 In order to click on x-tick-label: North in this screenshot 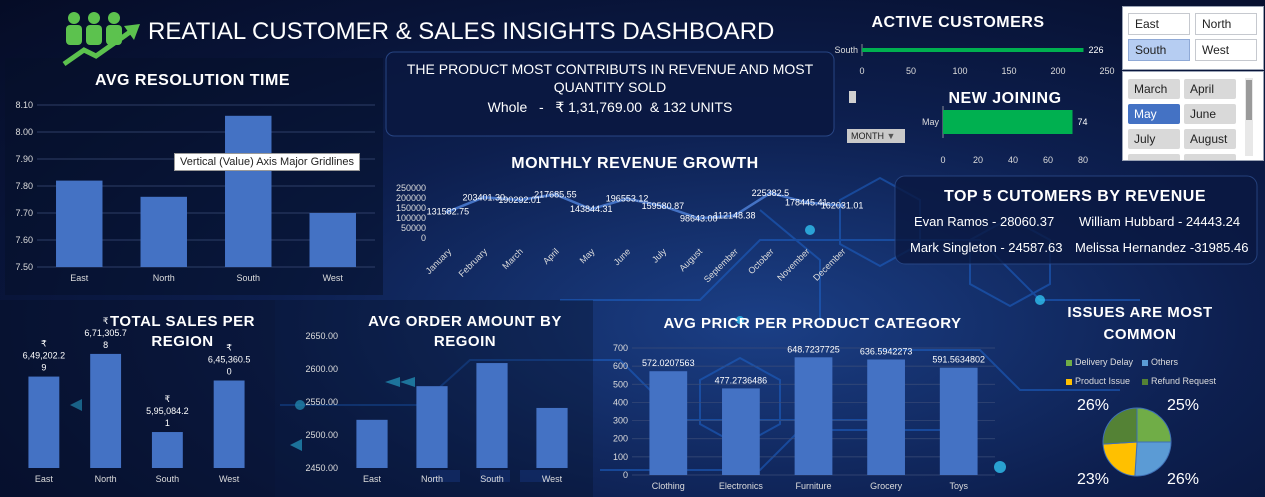, I will do `click(432, 479)`.